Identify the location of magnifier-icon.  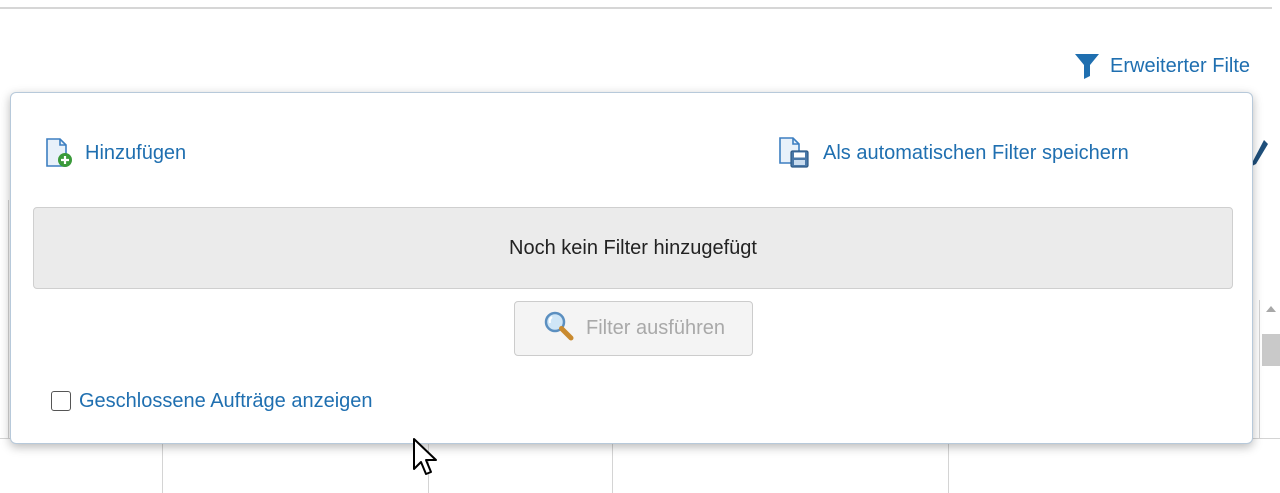
(559, 329).